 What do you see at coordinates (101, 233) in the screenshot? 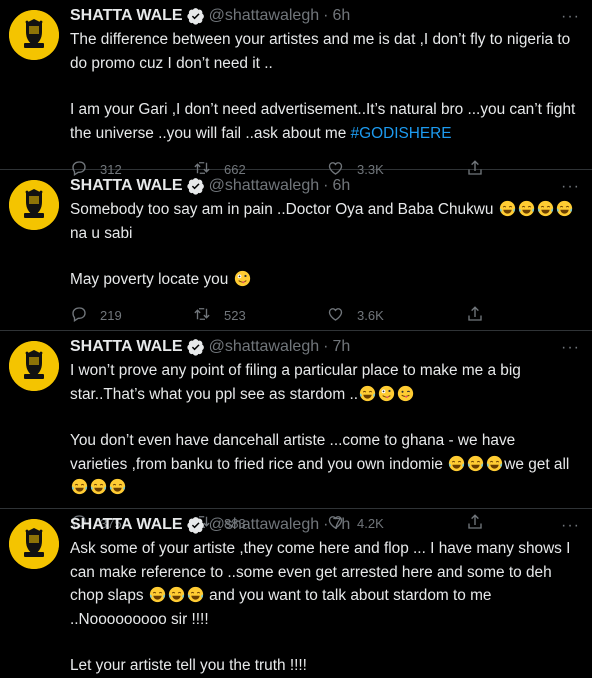
I see `text-run: na u sabi` at bounding box center [101, 233].